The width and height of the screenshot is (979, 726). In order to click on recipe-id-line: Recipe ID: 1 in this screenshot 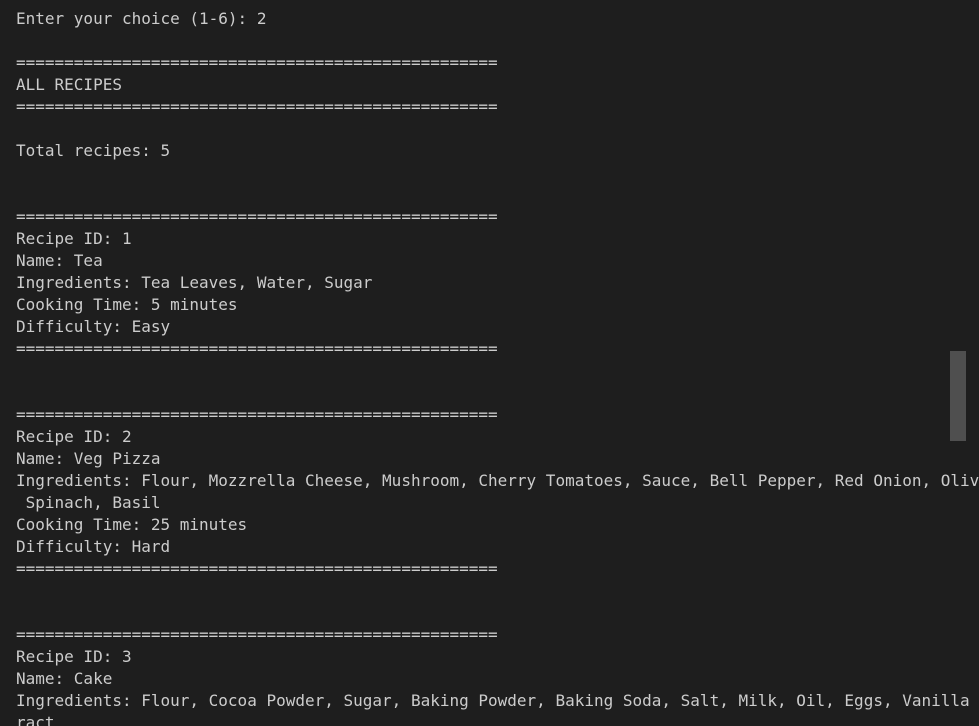, I will do `click(74, 238)`.